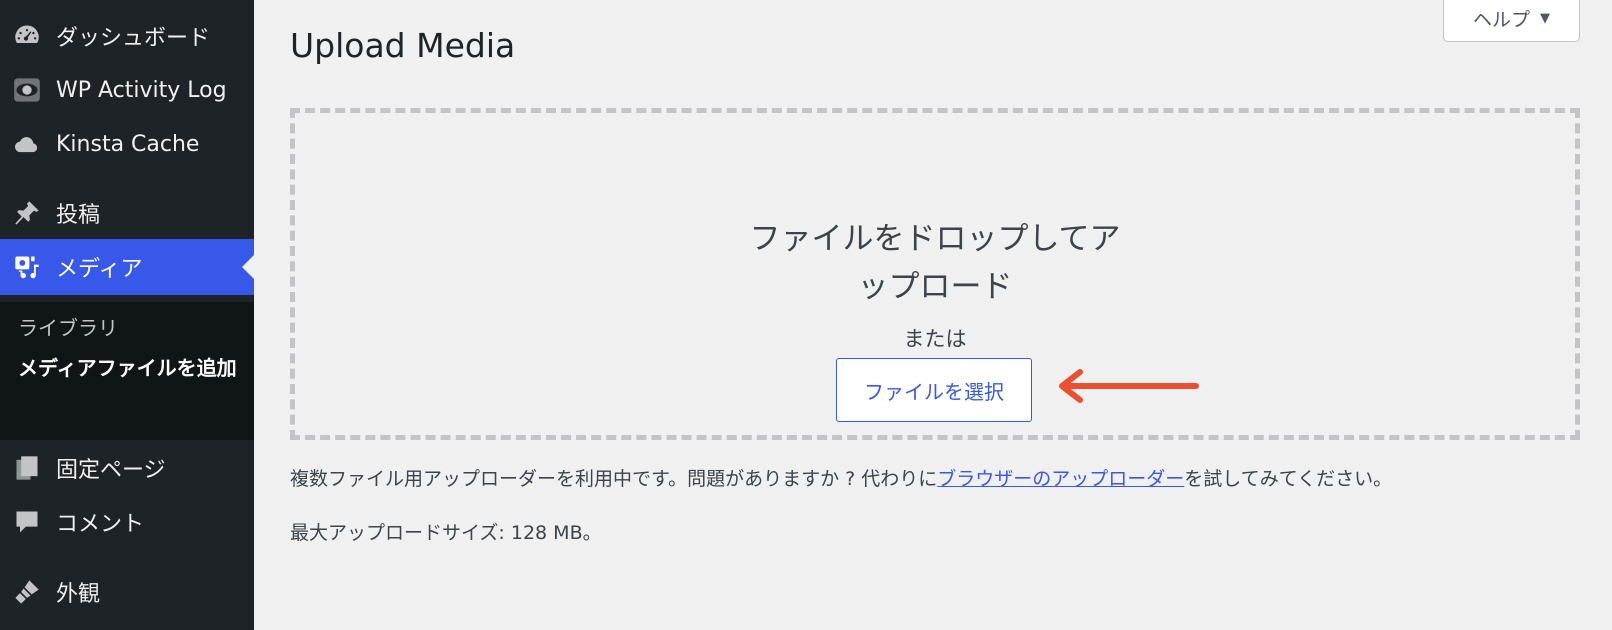  I want to click on sidebar-item-wp-activity-log: WP Activity Log, so click(127, 90).